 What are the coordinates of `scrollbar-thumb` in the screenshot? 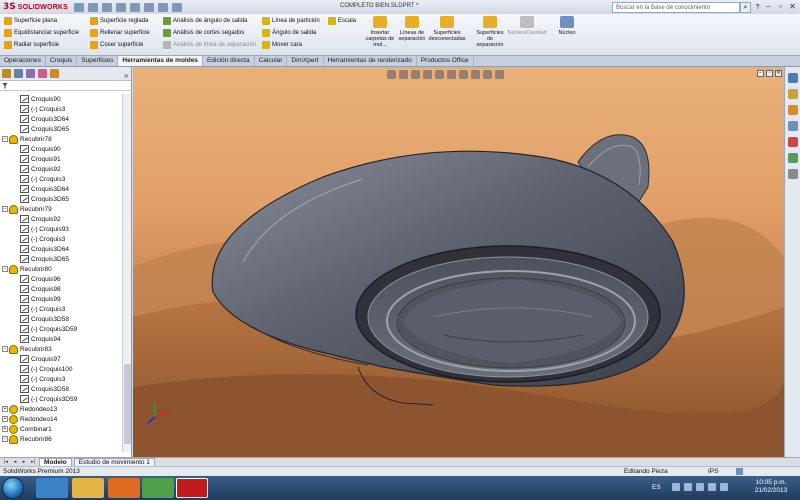 It's located at (127, 404).